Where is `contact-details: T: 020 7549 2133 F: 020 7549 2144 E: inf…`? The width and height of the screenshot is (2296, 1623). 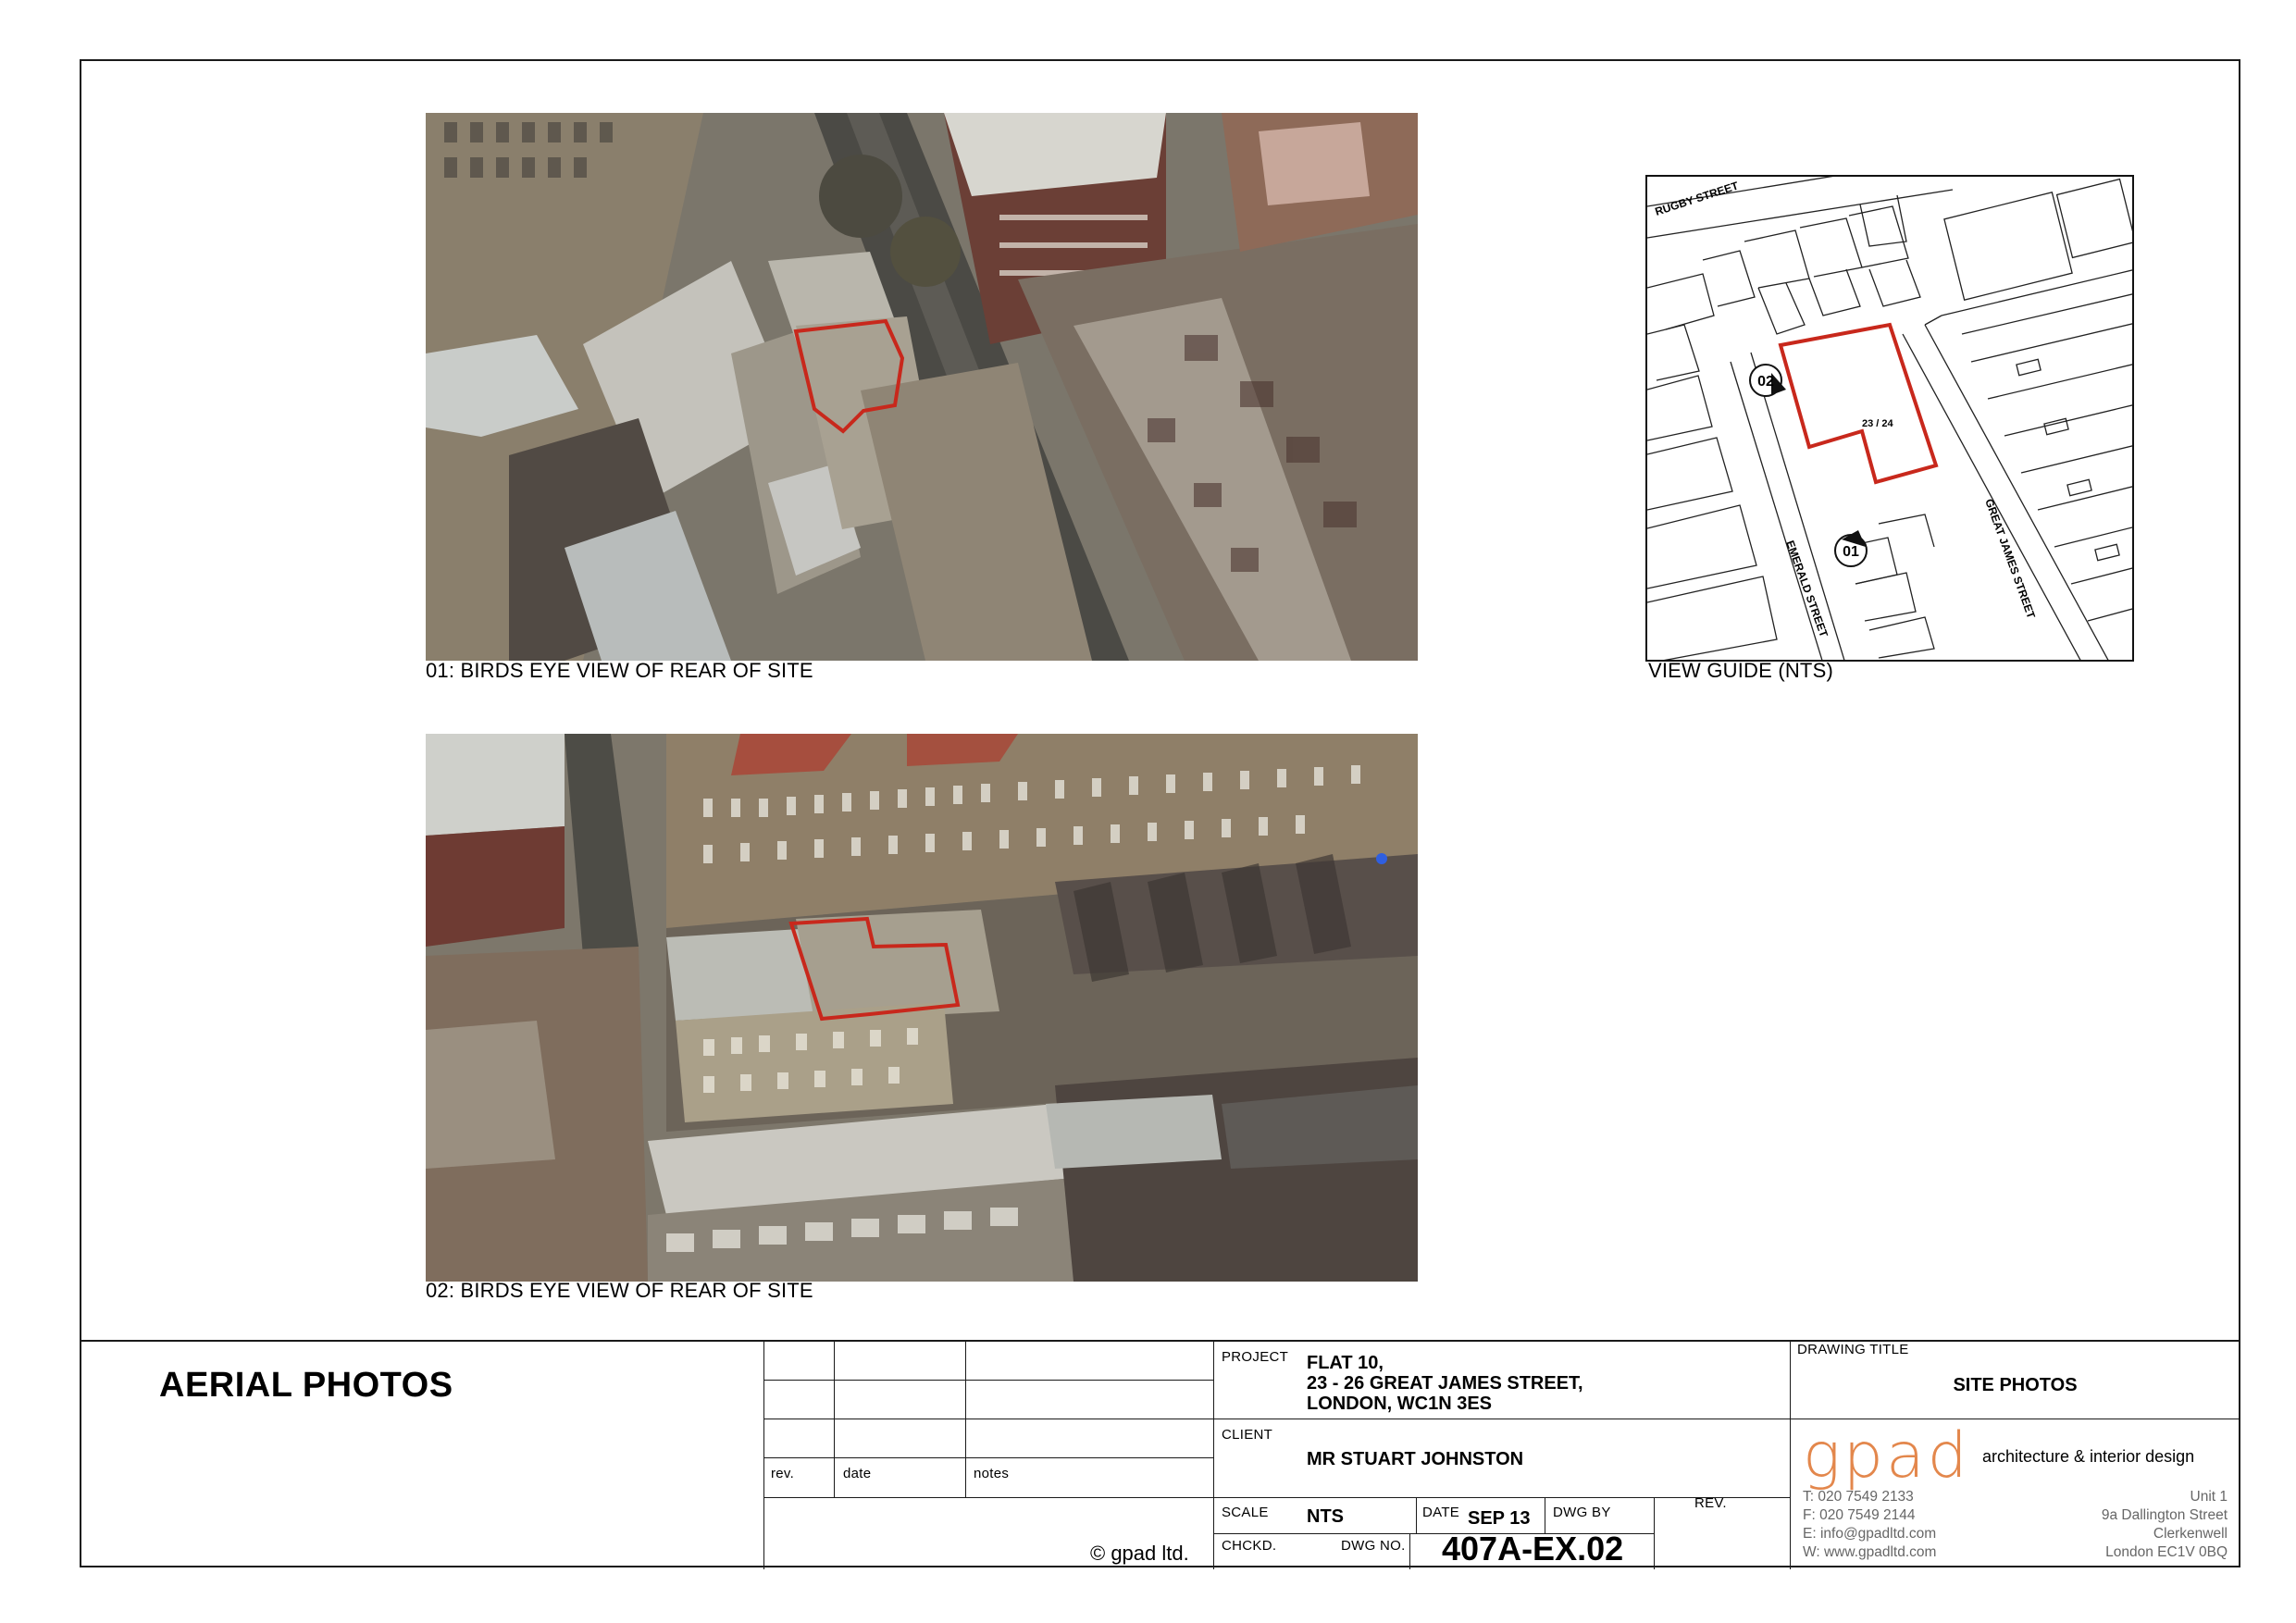 contact-details: T: 020 7549 2133 F: 020 7549 2144 E: inf… is located at coordinates (1870, 1525).